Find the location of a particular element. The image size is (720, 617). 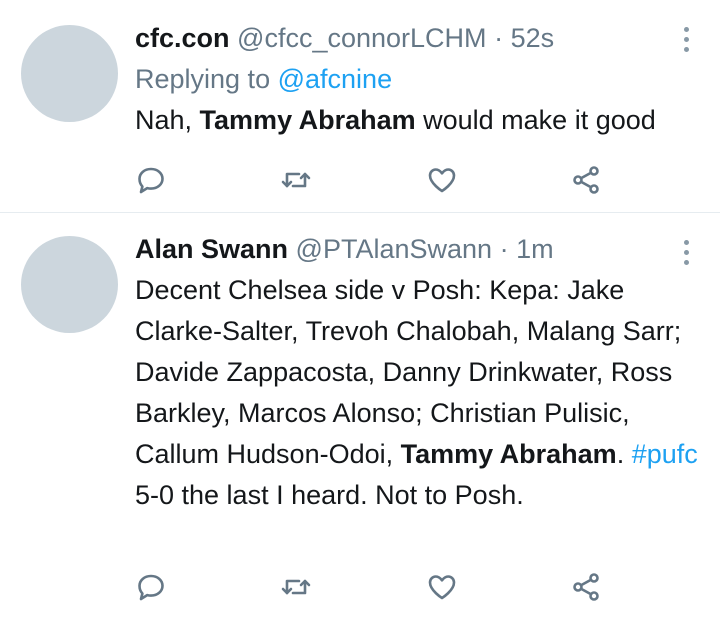

tweet-text: Nah, Tammy Abraham would make it good is located at coordinates (417, 120).